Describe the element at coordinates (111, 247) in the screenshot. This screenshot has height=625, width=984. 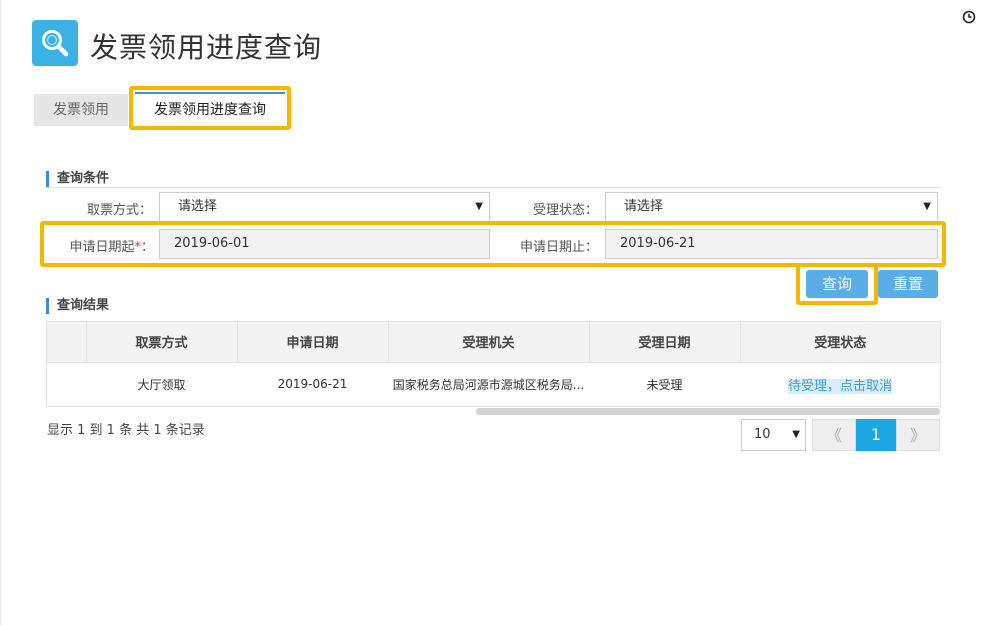
I see `date-from-label: 申请日期起*：` at that location.